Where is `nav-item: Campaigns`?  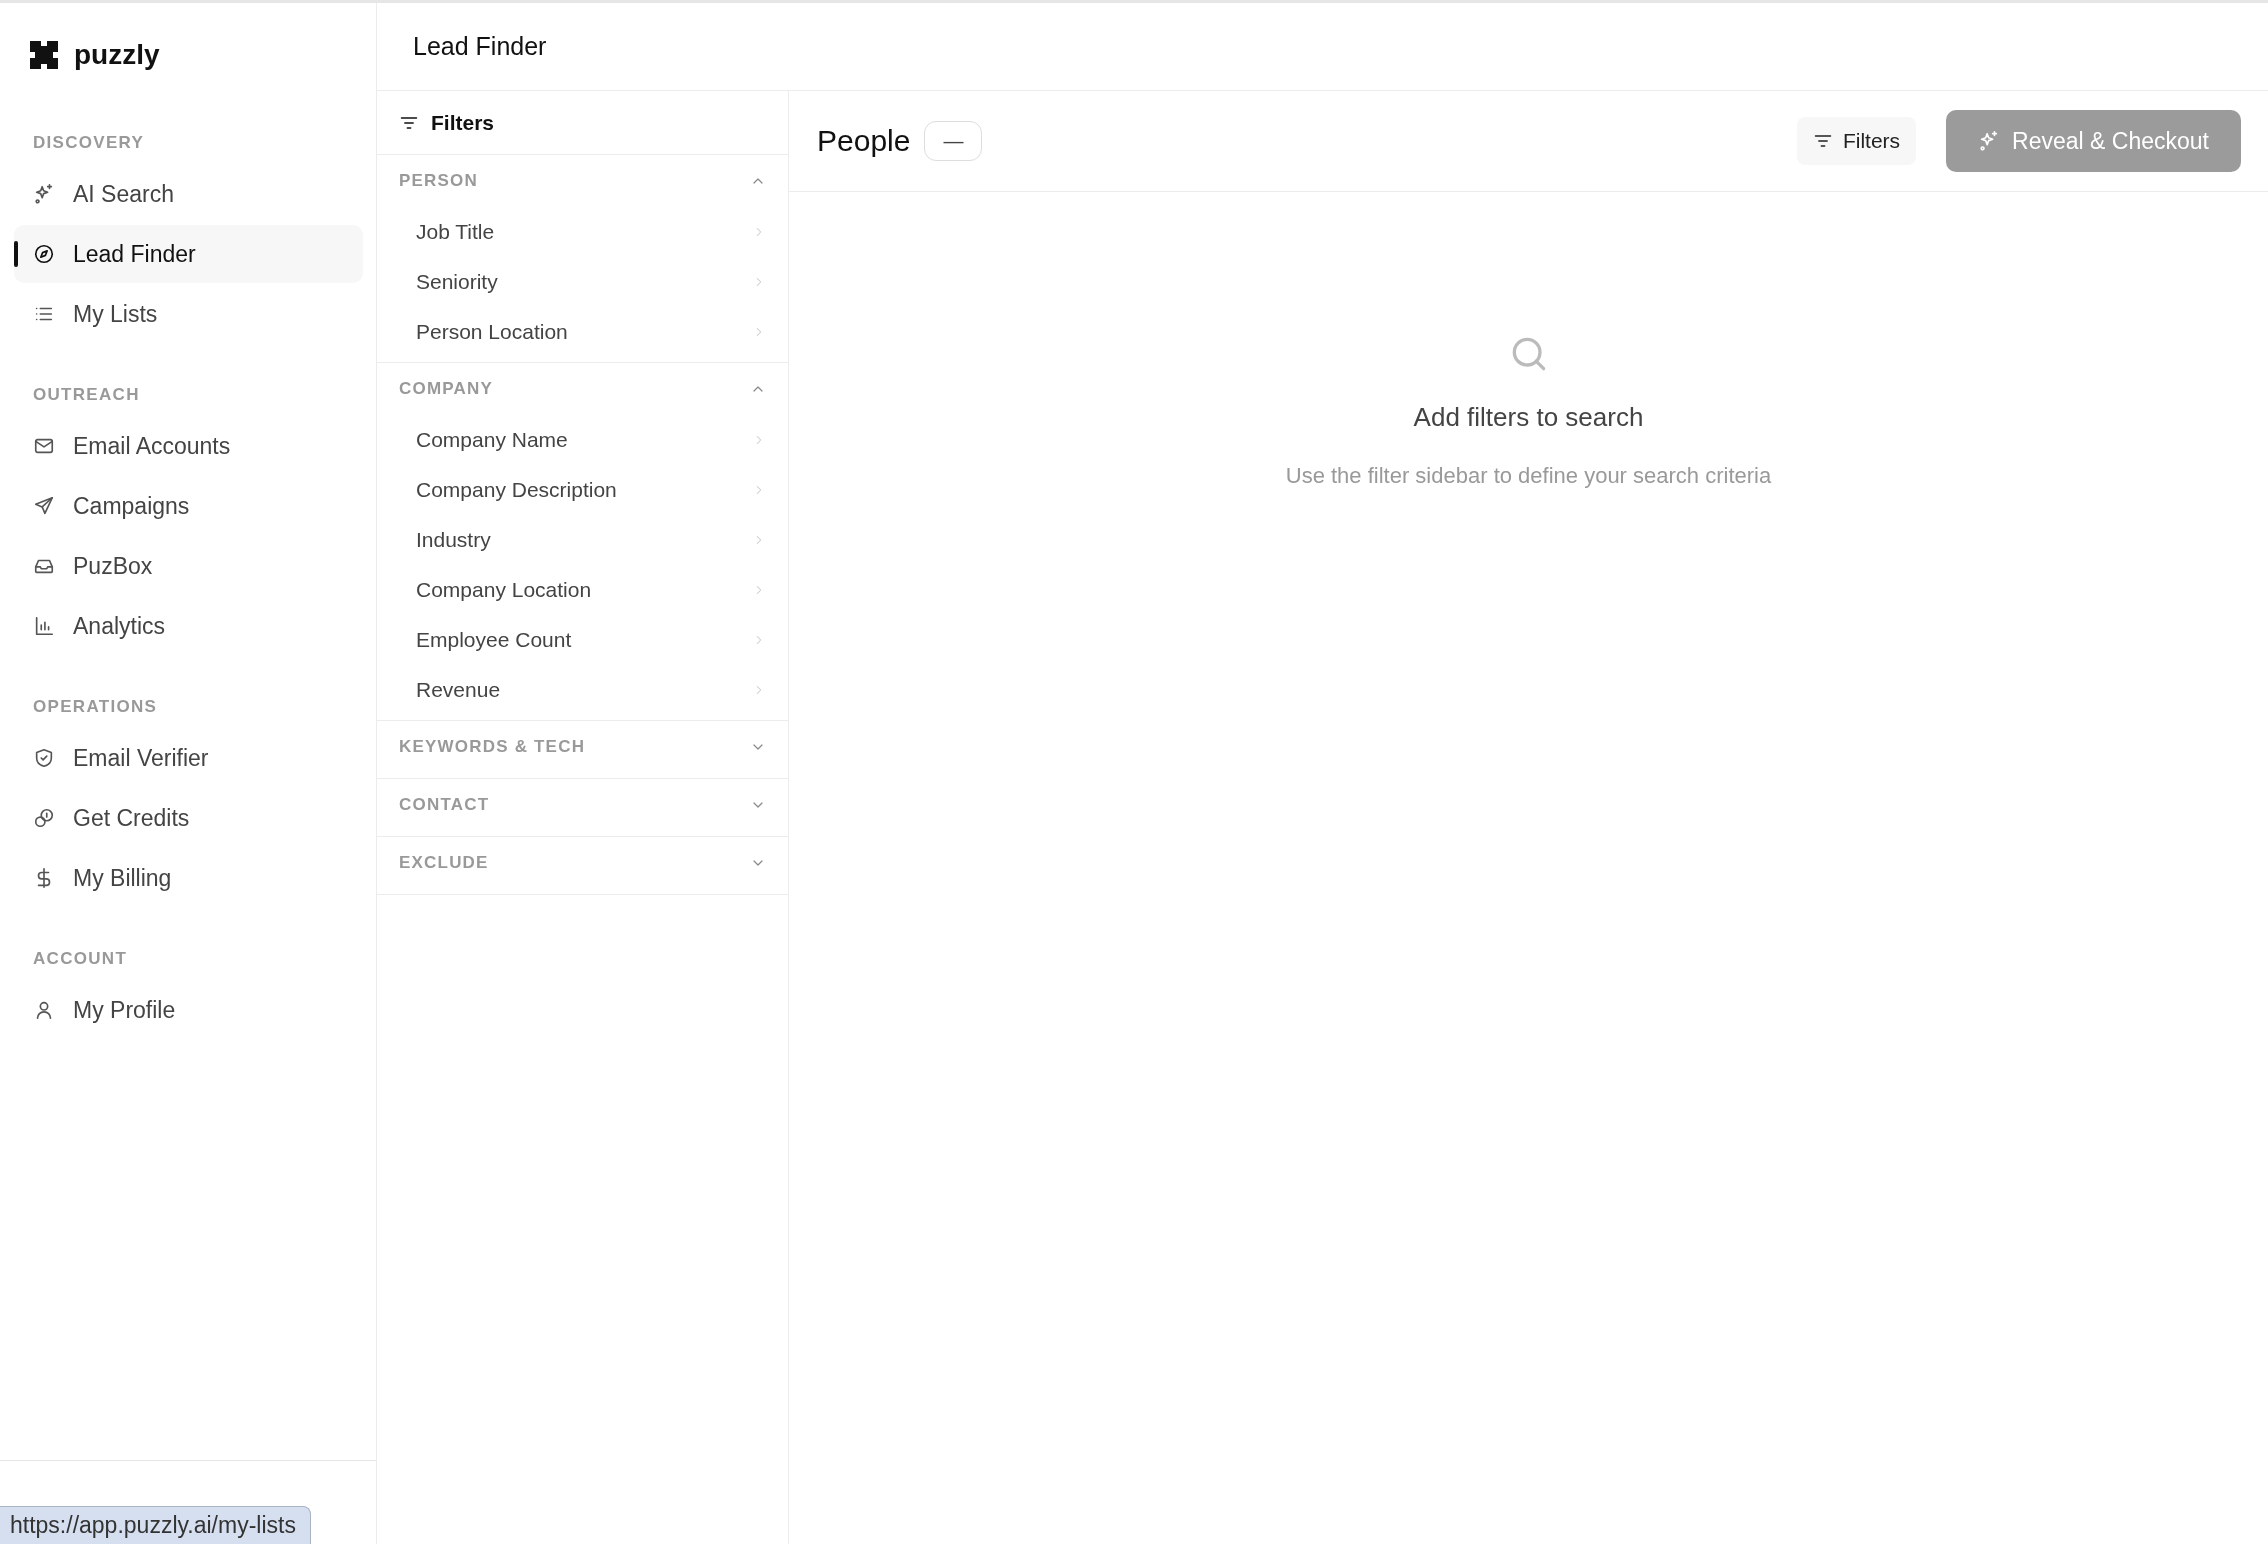
nav-item: Campaigns is located at coordinates (188, 506).